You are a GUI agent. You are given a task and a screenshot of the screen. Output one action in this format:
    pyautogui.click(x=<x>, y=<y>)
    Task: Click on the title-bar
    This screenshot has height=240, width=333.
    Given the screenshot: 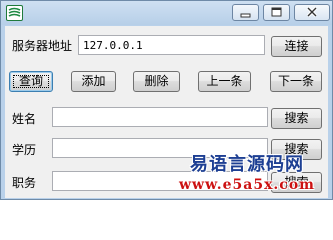 What is the action you would take?
    pyautogui.click(x=166, y=13)
    